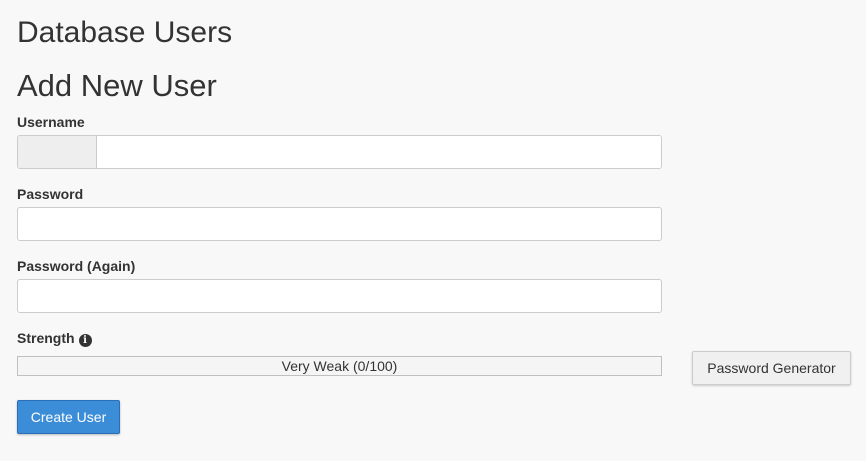 This screenshot has width=866, height=461. Describe the element at coordinates (117, 85) in the screenshot. I see `form-title: Add New User` at that location.